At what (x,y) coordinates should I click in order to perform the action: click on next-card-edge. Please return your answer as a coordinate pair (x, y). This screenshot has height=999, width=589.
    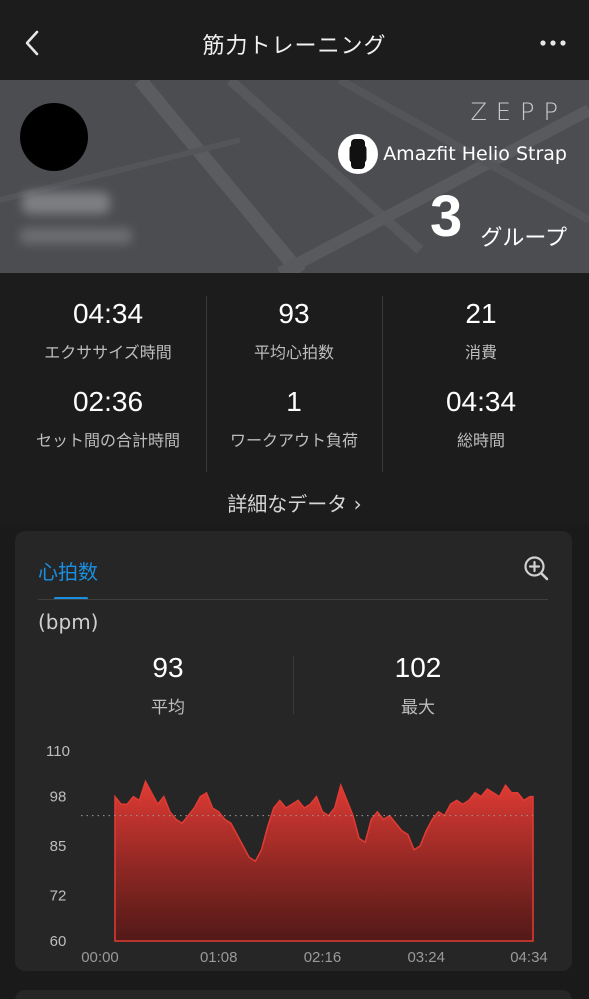
    Looking at the image, I should click on (293, 994).